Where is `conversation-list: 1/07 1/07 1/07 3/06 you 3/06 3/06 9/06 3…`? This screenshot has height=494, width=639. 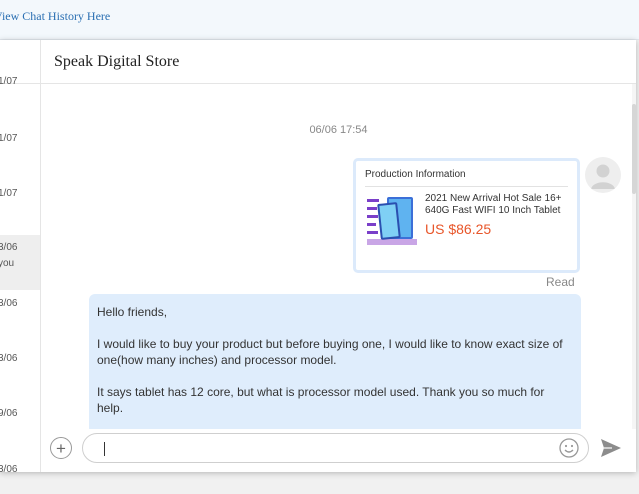
conversation-list: 1/07 1/07 1/07 3/06 you 3/06 3/06 9/06 3… is located at coordinates (20, 256).